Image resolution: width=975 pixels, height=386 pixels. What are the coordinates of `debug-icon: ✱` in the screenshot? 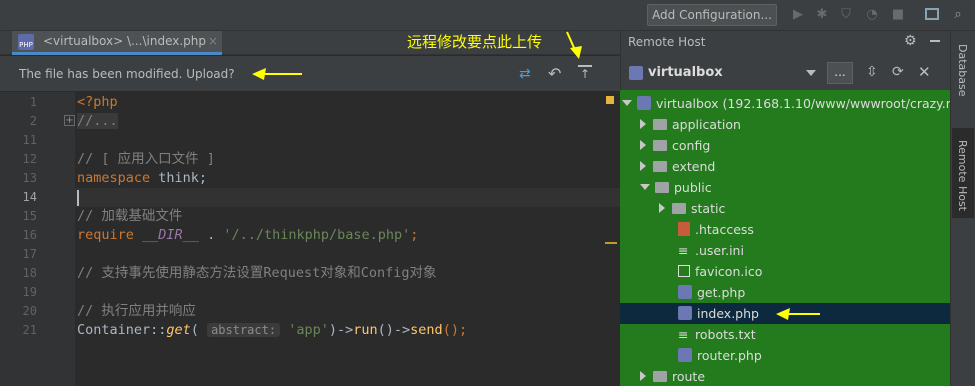 It's located at (822, 15).